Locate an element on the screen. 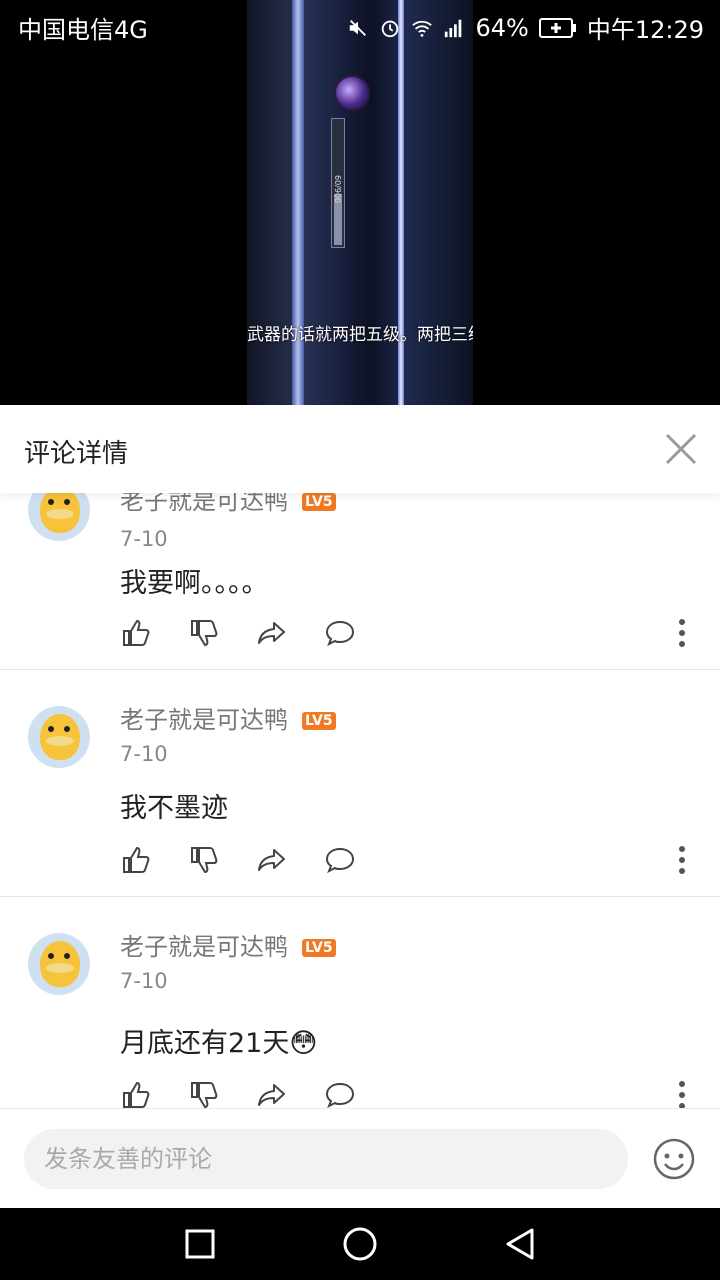 Image resolution: width=720 pixels, height=1280 pixels. home-icon is located at coordinates (360, 1244).